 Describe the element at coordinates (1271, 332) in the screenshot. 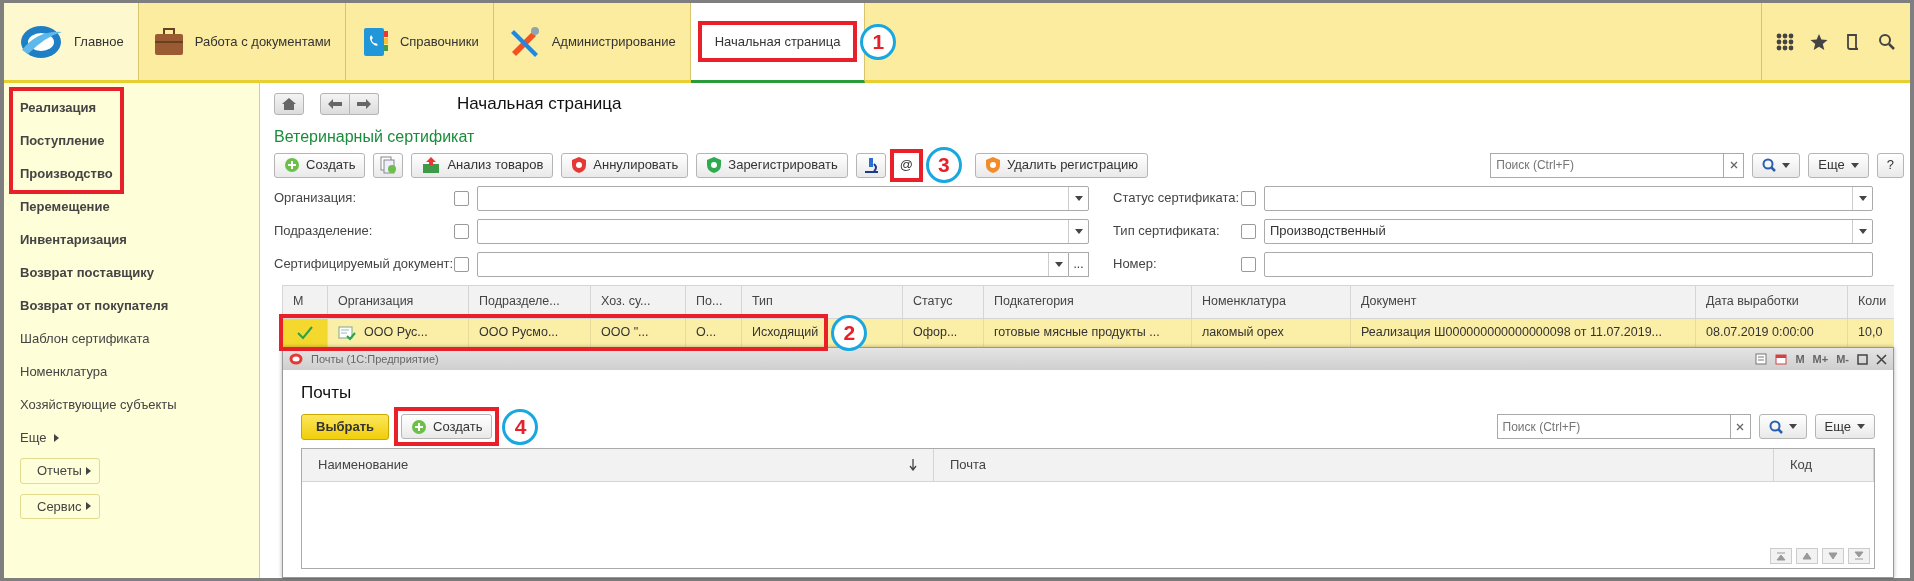

I see `table-cell: лакомый орех` at that location.